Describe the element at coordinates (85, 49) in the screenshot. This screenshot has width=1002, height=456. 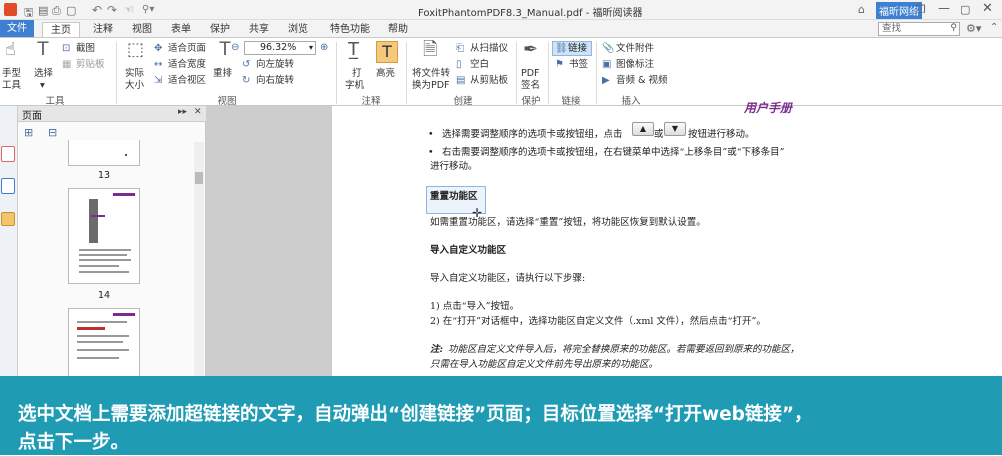
I see `snapshot-button: 截图` at that location.